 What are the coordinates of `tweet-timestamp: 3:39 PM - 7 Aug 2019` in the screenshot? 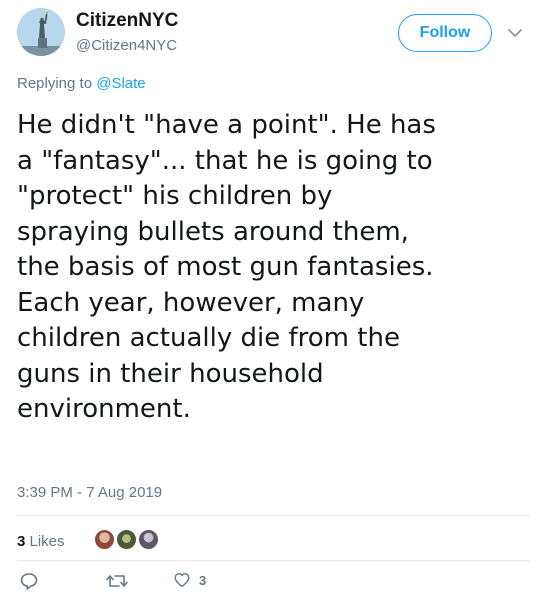 It's located at (89, 492).